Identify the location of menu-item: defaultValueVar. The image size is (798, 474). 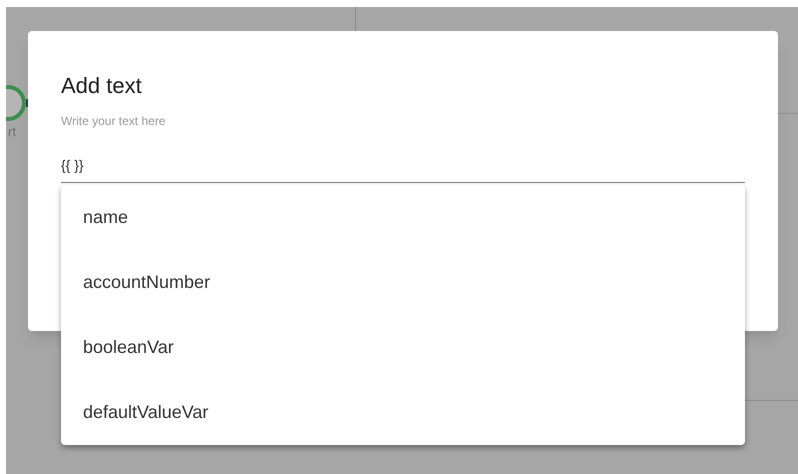
(403, 412).